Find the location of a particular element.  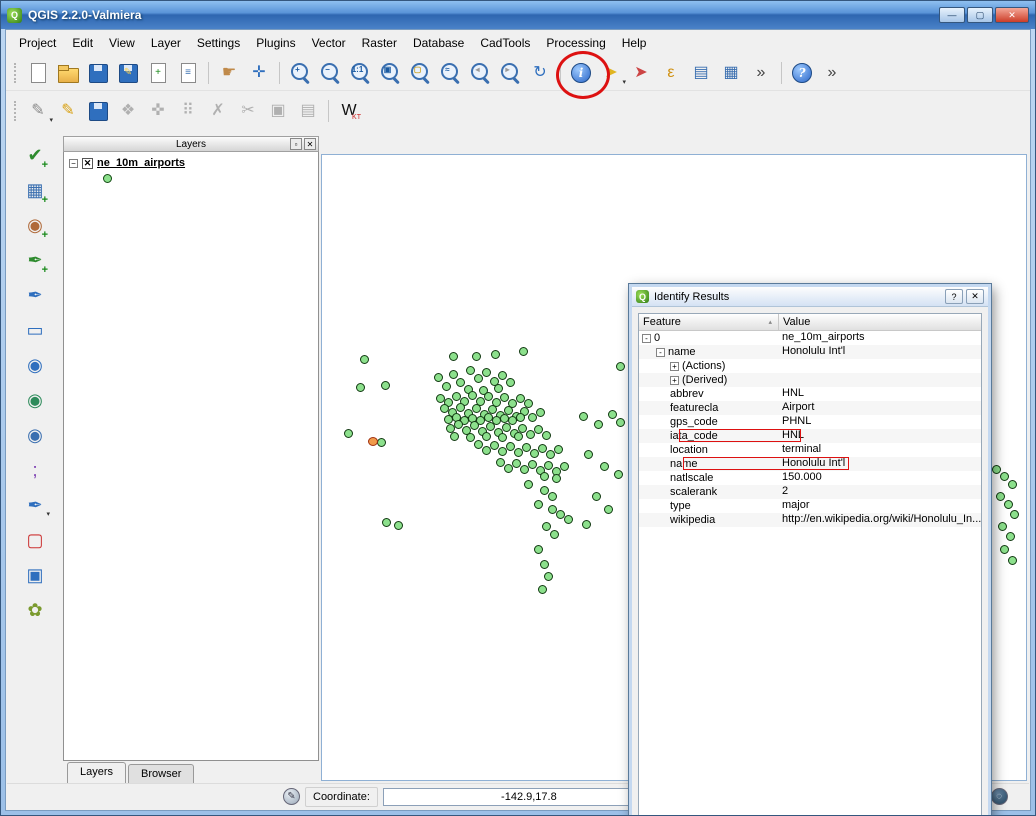

touch-zoom-pan-icon: ☛ is located at coordinates (229, 73).